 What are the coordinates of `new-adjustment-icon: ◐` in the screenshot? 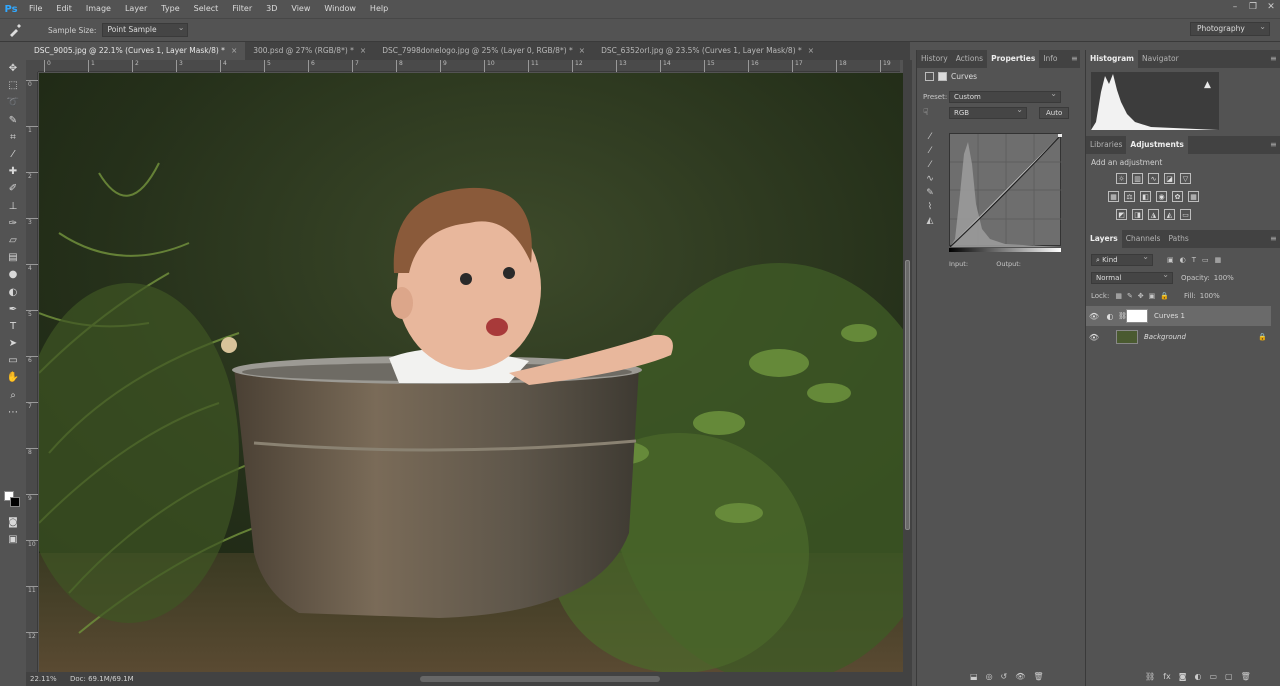 It's located at (1197, 676).